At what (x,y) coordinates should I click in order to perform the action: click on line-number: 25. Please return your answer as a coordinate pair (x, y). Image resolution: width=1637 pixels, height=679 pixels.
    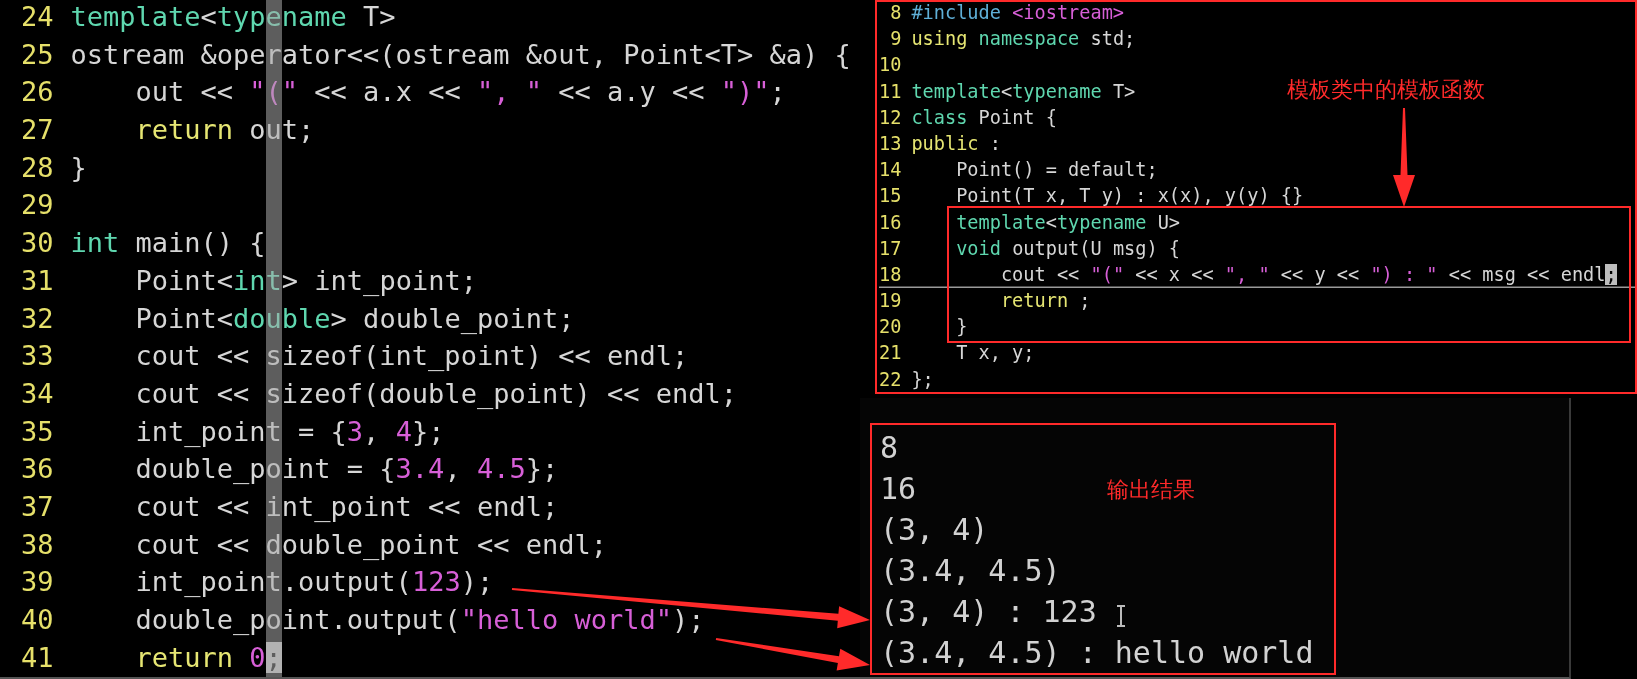
    Looking at the image, I should click on (37, 54).